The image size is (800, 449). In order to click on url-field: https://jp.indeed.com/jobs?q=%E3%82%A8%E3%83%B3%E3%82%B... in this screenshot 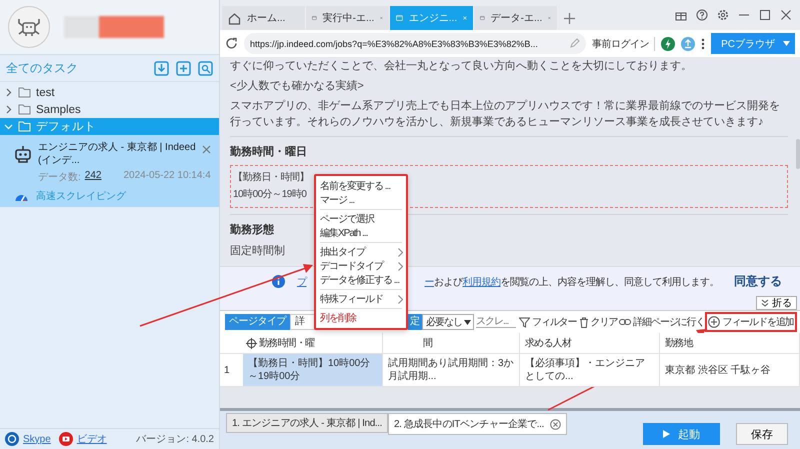, I will do `click(415, 43)`.